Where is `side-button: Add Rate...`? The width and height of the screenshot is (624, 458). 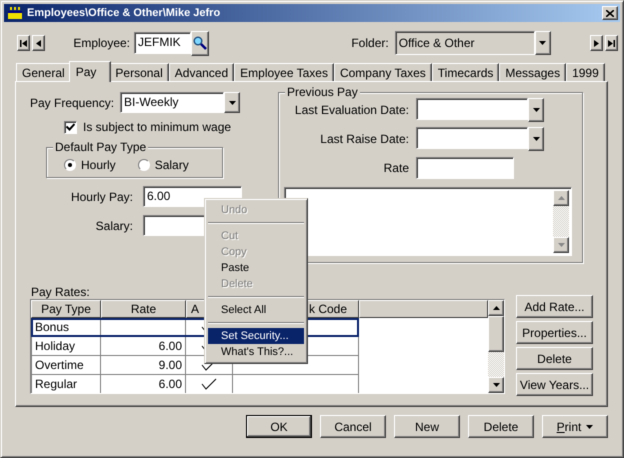 side-button: Add Rate... is located at coordinates (554, 306).